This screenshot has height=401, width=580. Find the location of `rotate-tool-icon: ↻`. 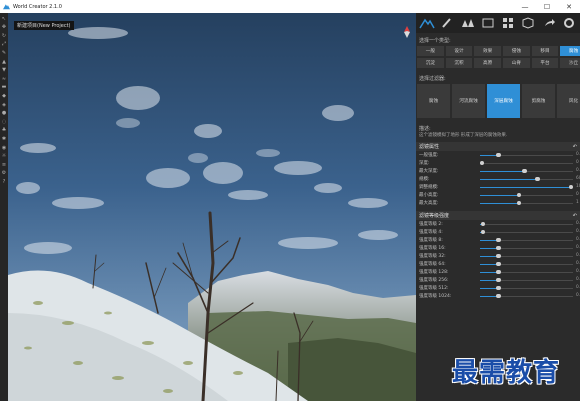

rotate-tool-icon: ↻ is located at coordinates (4, 36).